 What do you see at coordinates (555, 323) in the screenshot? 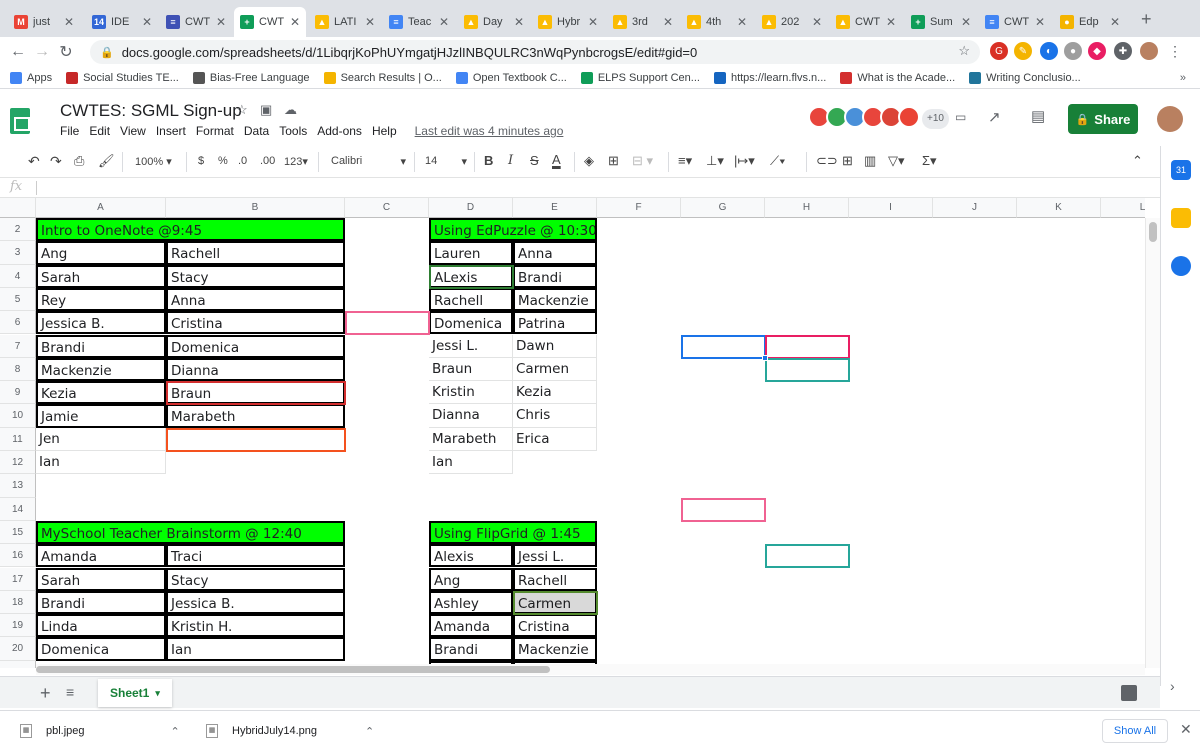
I see `signup-name-cell: Patrina` at bounding box center [555, 323].